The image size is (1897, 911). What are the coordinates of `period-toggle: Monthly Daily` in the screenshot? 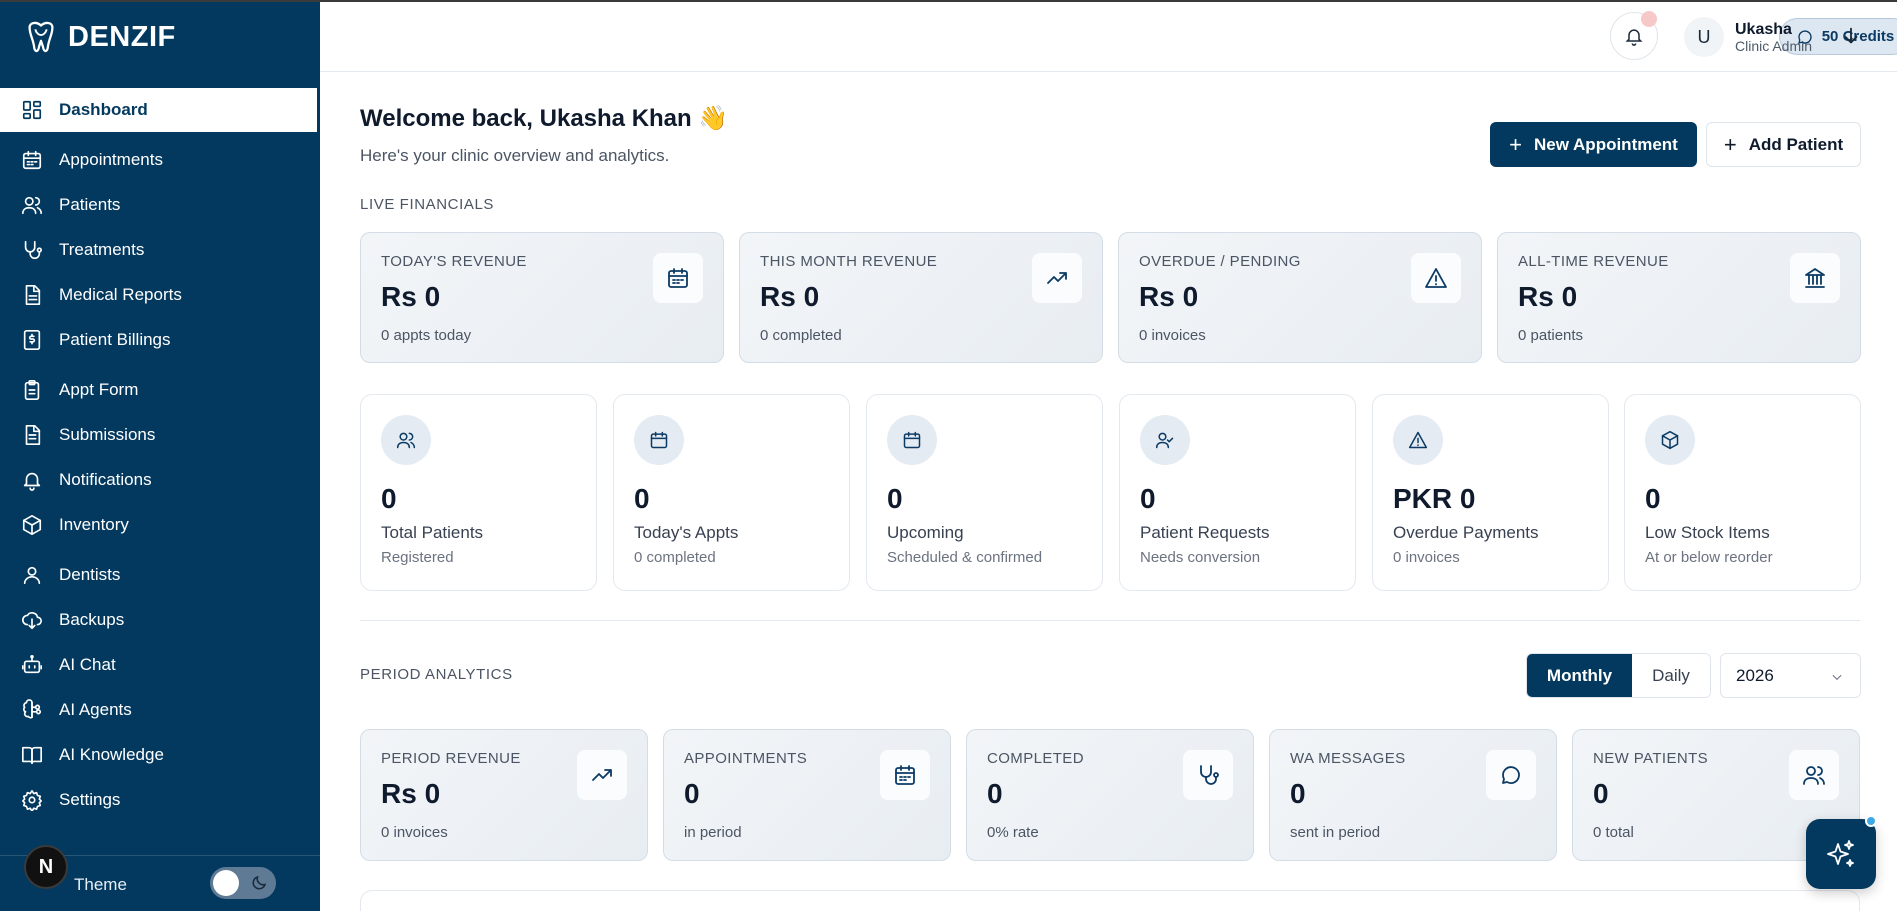 It's located at (1618, 675).